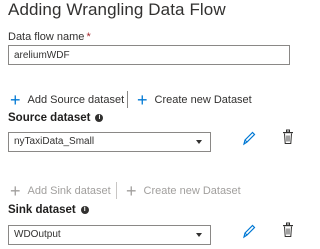 The height and width of the screenshot is (249, 320). Describe the element at coordinates (42, 210) in the screenshot. I see `sink-dataset-title: Sink dataset` at that location.